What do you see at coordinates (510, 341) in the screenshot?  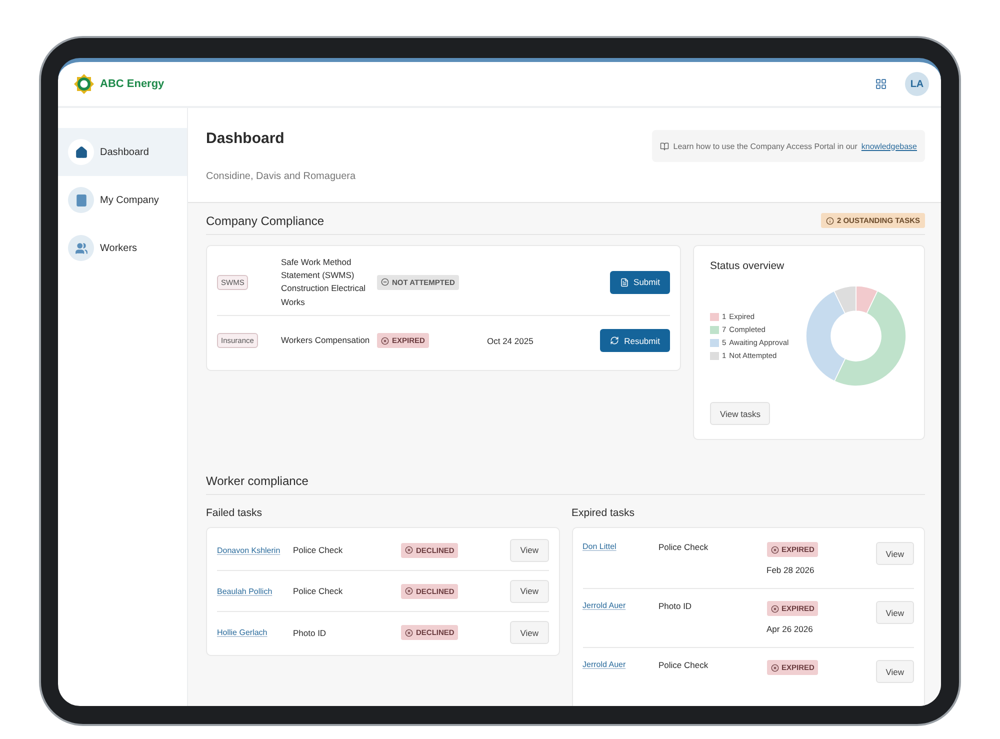 I see `expiry-date: Oct 24 2025` at bounding box center [510, 341].